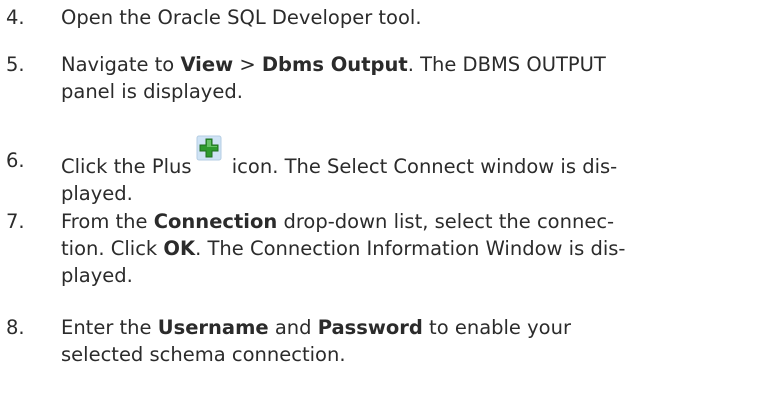  What do you see at coordinates (213, 327) in the screenshot?
I see `username-label: Username` at bounding box center [213, 327].